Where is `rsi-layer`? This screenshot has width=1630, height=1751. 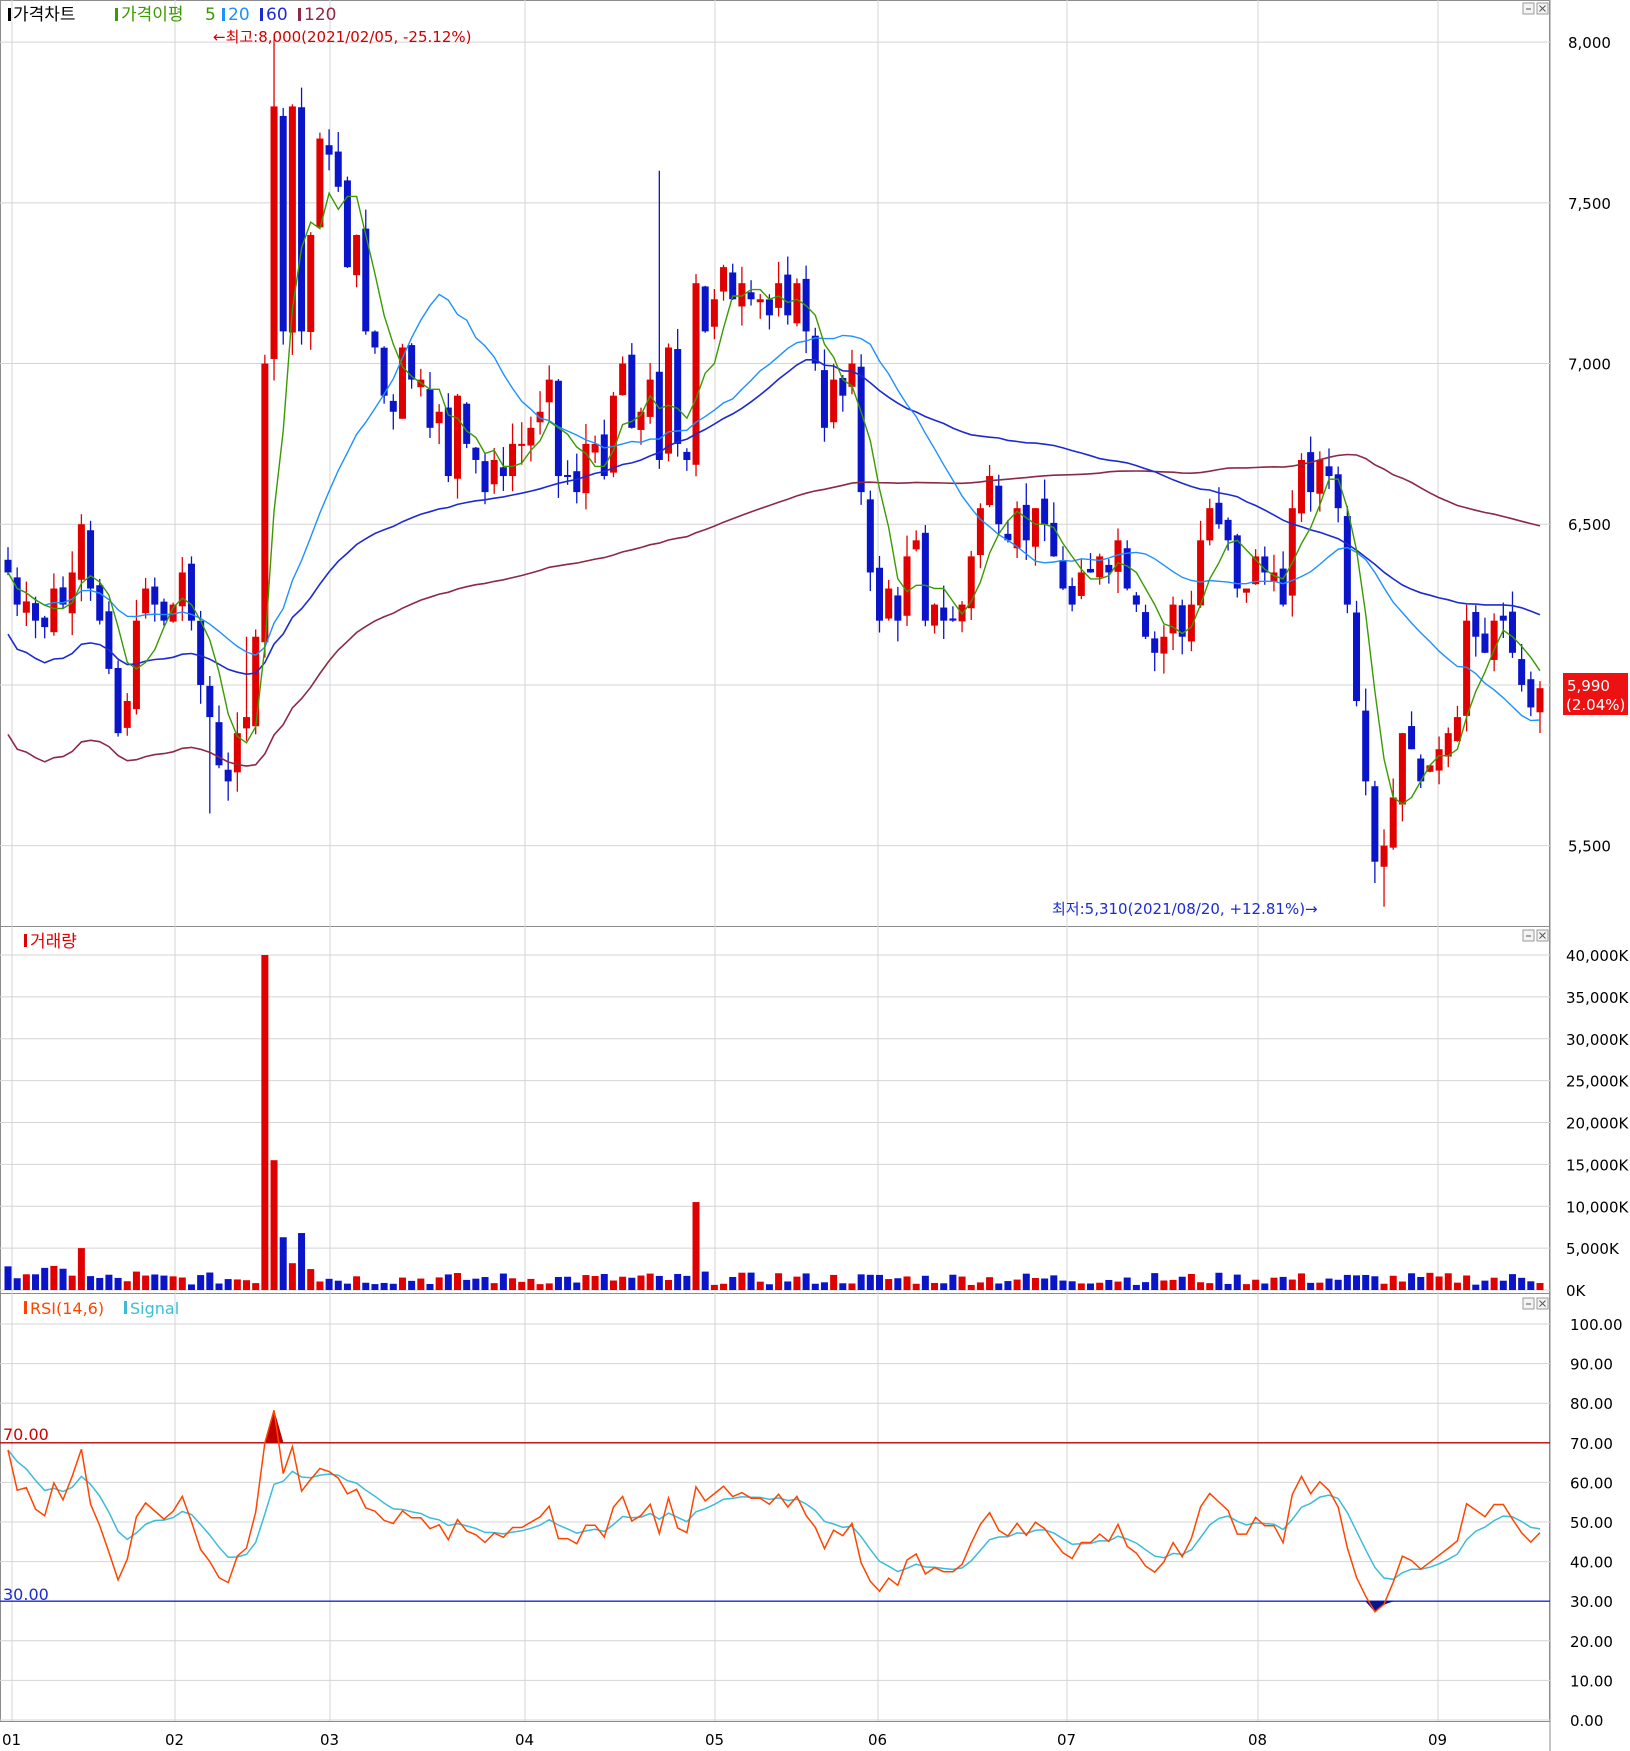 rsi-layer is located at coordinates (775, 1511).